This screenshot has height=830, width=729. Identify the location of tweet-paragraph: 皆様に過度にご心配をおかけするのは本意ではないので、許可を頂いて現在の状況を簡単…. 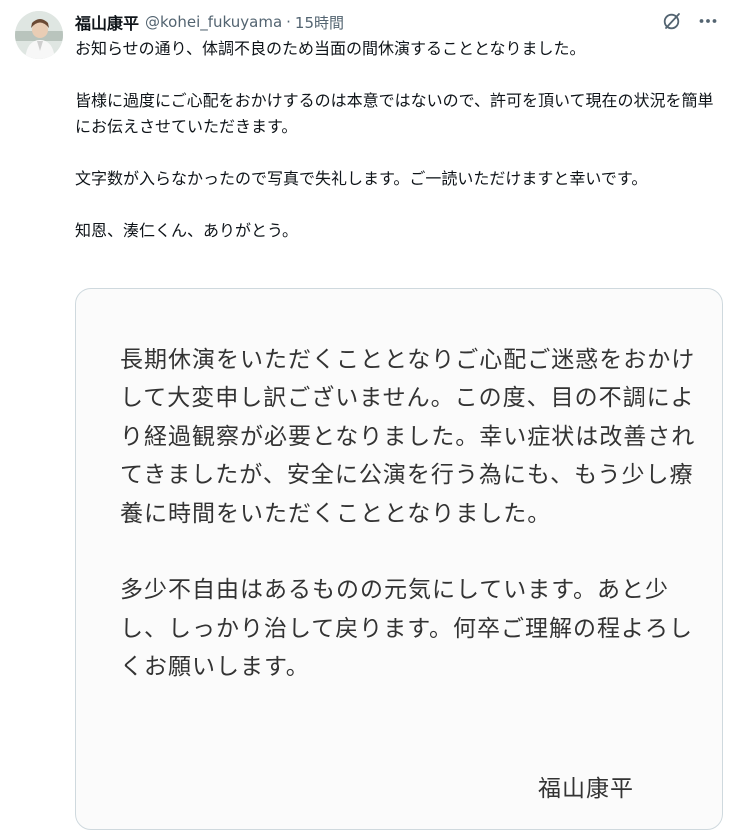
(394, 113).